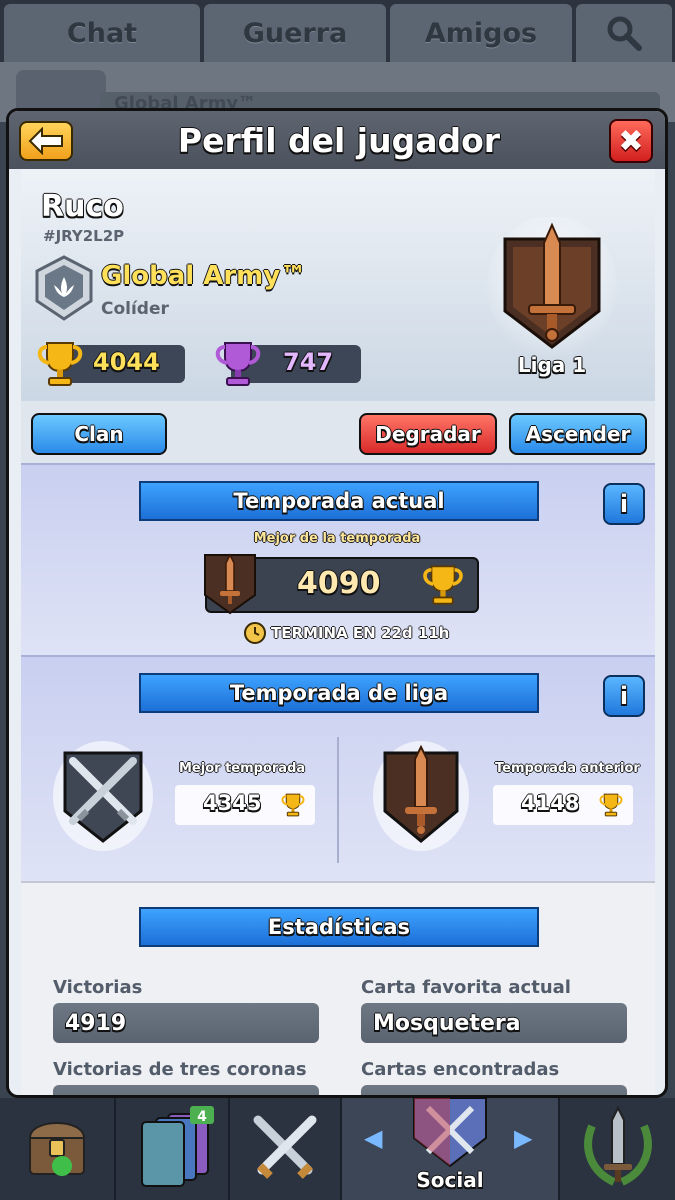  I want to click on close-icon: ✖, so click(631, 141).